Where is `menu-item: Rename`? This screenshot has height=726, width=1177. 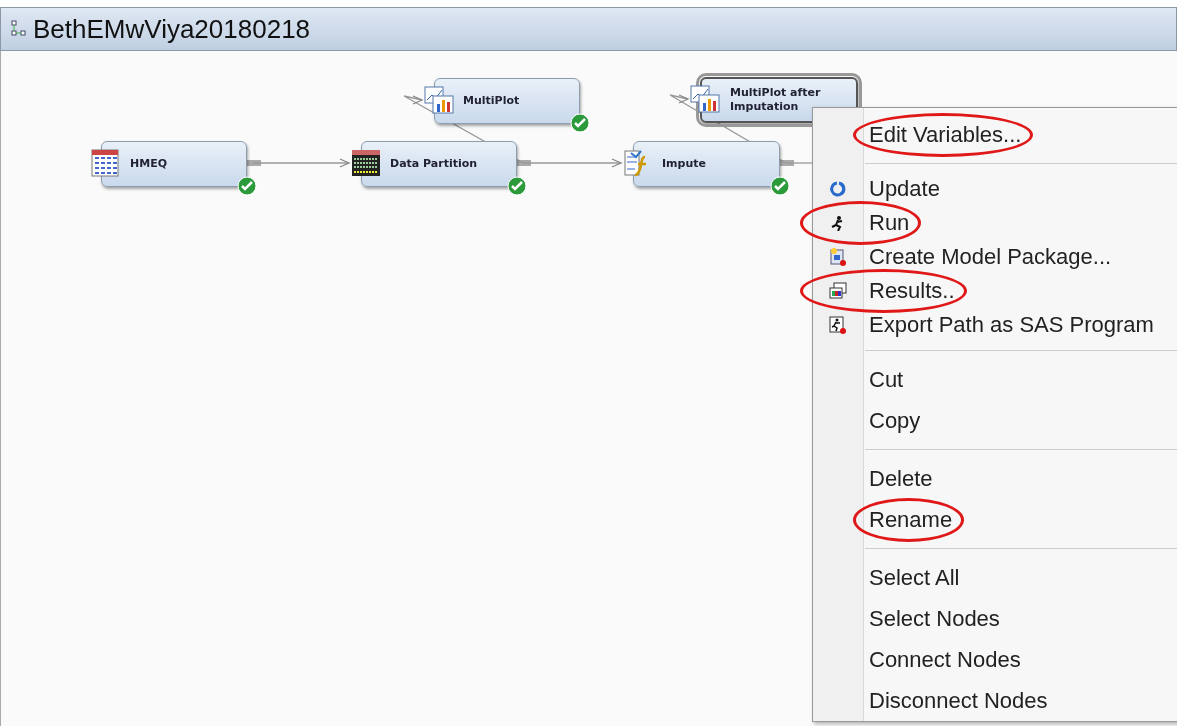
menu-item: Rename is located at coordinates (911, 519).